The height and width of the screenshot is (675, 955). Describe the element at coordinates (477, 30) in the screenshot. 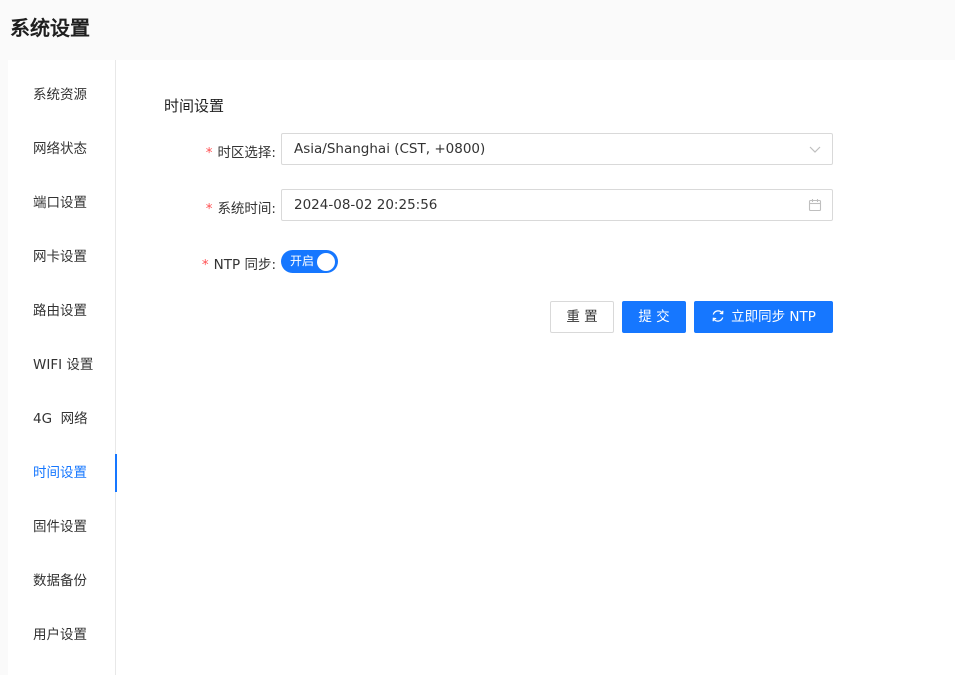

I see `page-header: 系统设置` at that location.